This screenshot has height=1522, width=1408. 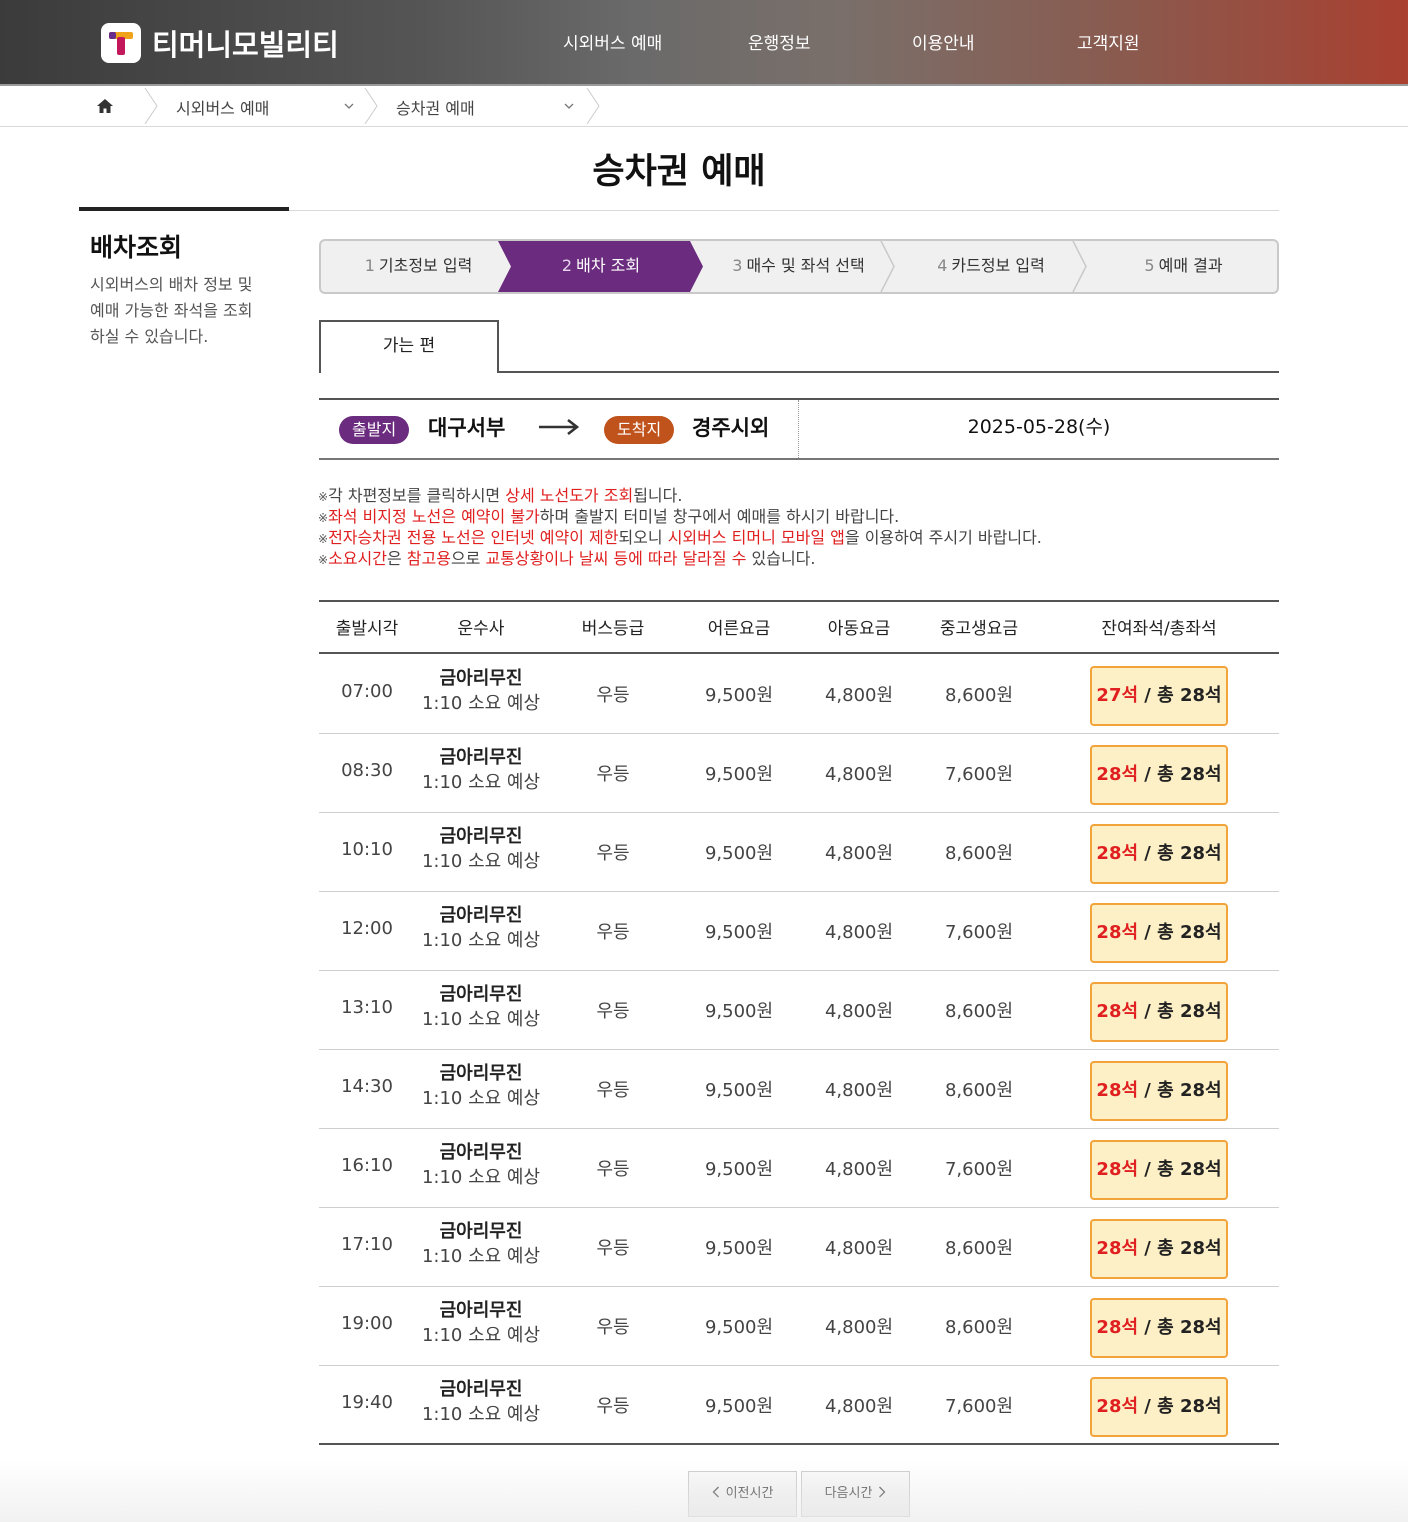 What do you see at coordinates (742, 1494) in the screenshot?
I see `prev-time-button: 이전시간` at bounding box center [742, 1494].